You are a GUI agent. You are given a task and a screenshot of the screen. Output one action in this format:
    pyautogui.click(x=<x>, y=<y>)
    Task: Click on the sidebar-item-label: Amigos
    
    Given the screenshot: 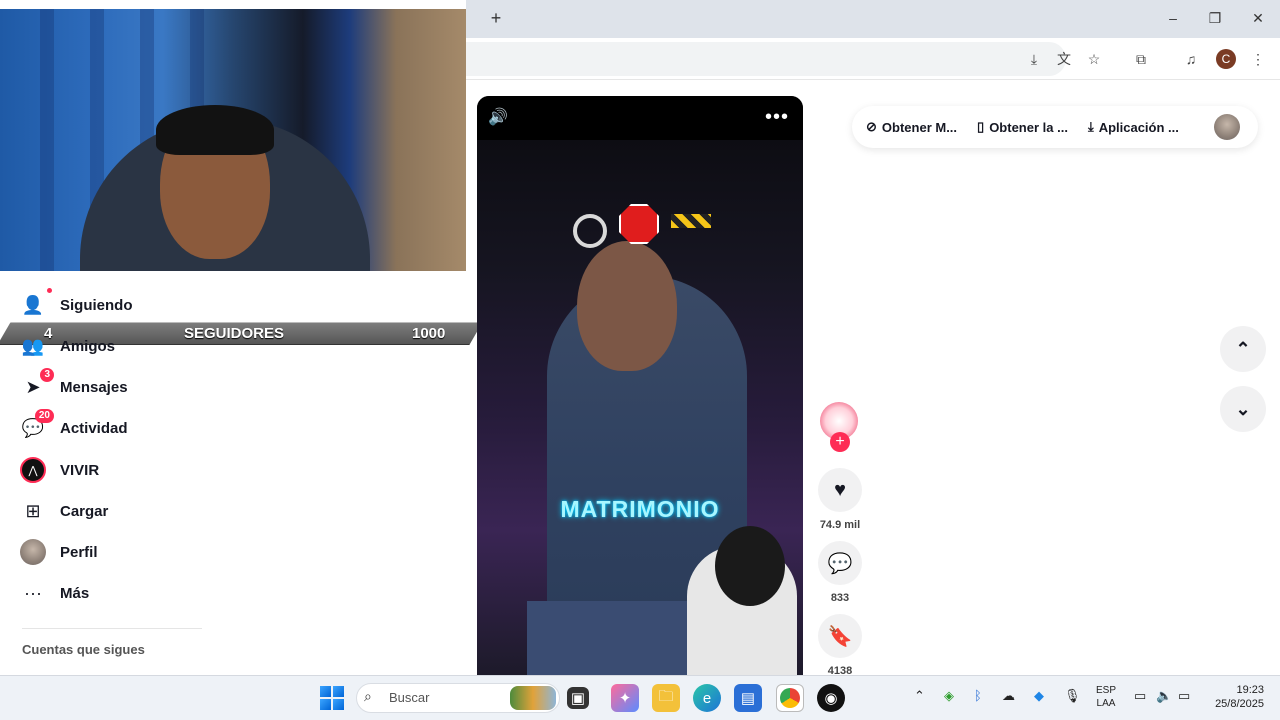 What is the action you would take?
    pyautogui.click(x=88, y=346)
    